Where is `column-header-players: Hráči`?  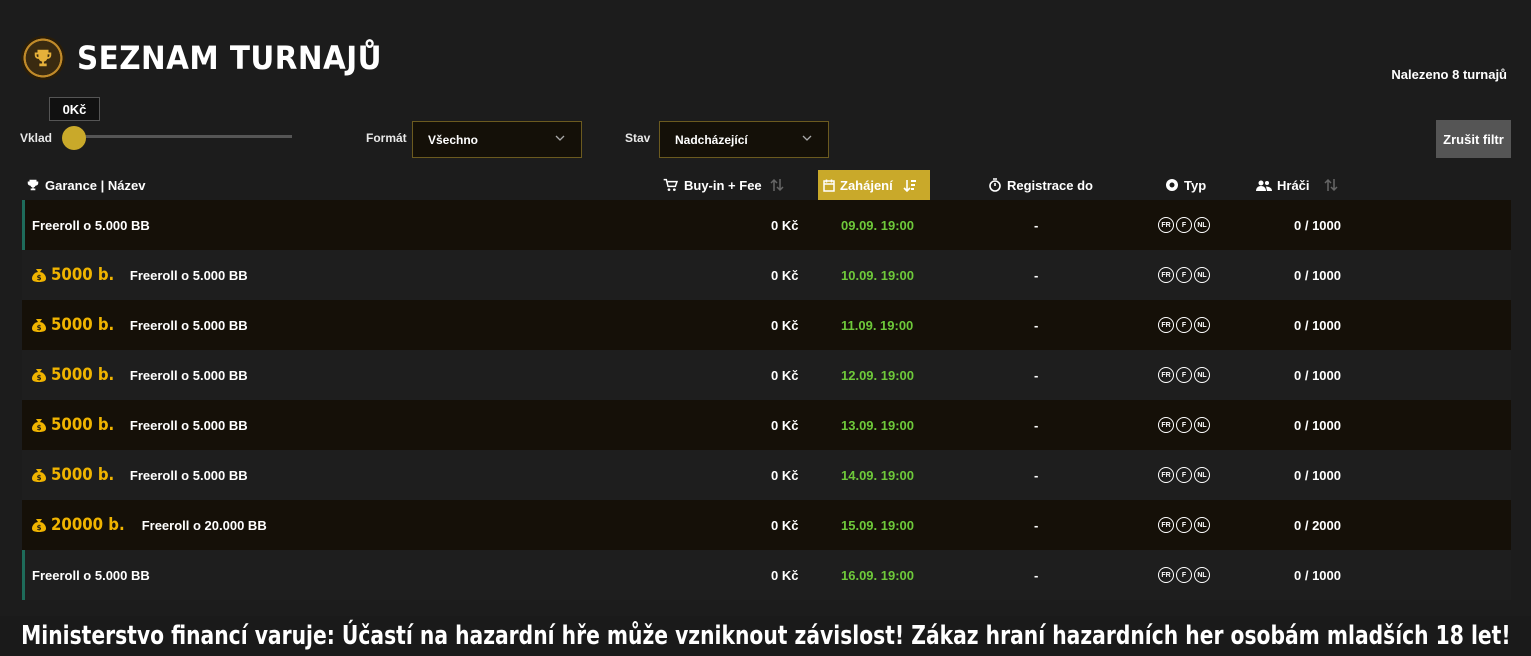 column-header-players: Hráči is located at coordinates (1283, 185).